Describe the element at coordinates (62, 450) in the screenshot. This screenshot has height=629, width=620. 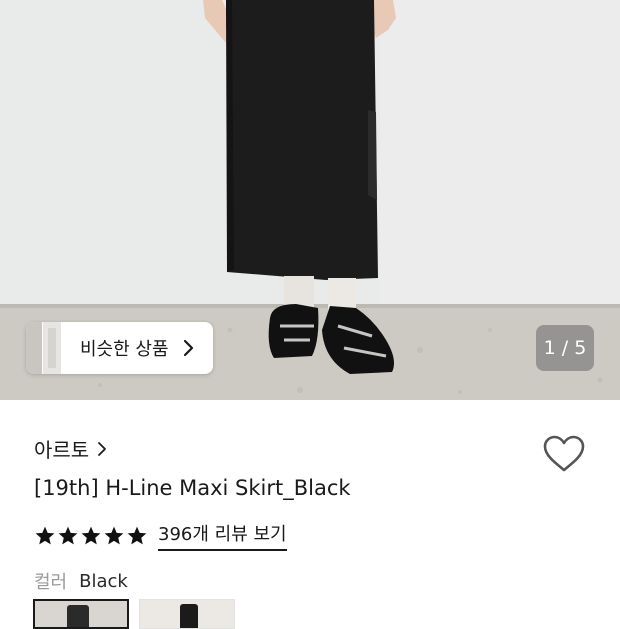
I see `brand-name: 아르토` at that location.